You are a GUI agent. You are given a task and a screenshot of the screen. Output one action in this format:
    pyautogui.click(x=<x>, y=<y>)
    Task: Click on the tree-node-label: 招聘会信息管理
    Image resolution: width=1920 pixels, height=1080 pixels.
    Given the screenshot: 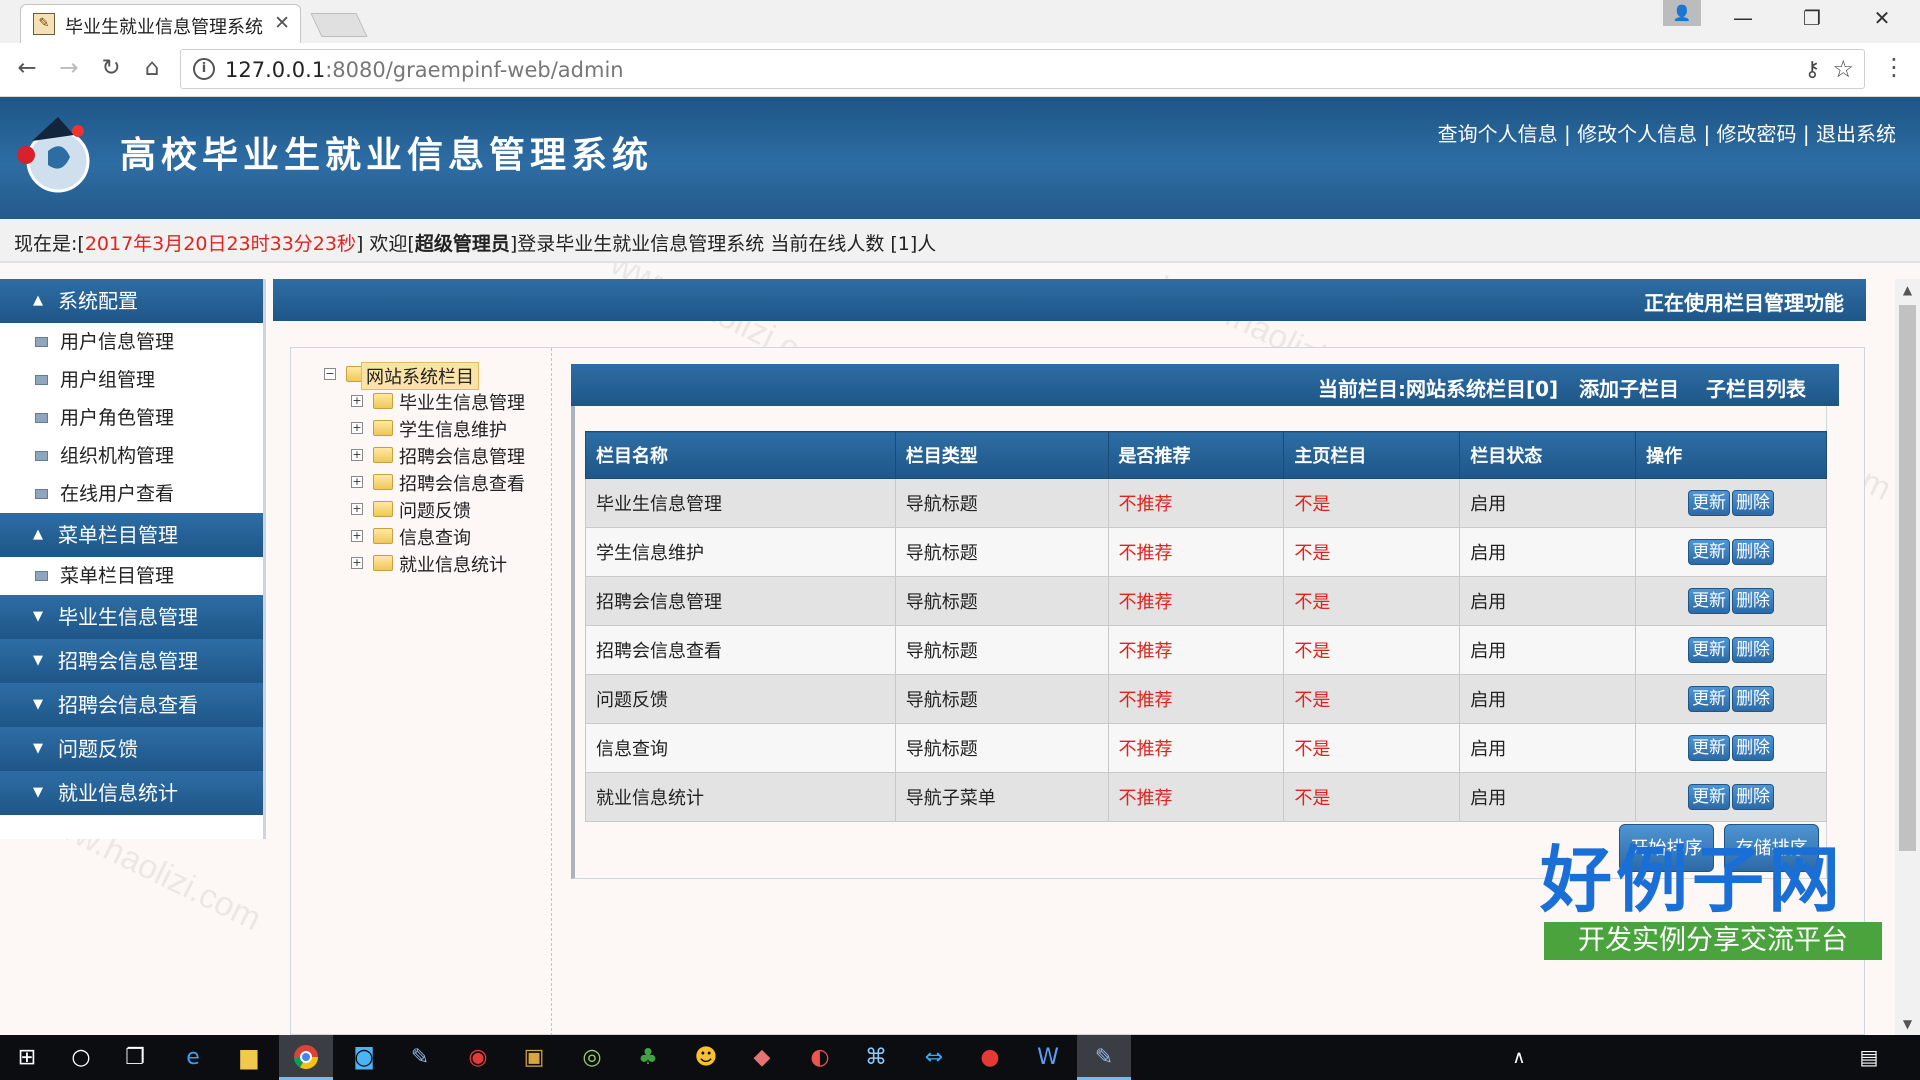 What is the action you would take?
    pyautogui.click(x=462, y=456)
    